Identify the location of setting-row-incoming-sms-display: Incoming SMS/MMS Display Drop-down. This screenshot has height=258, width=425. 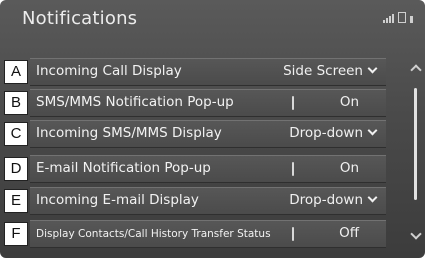
(208, 134).